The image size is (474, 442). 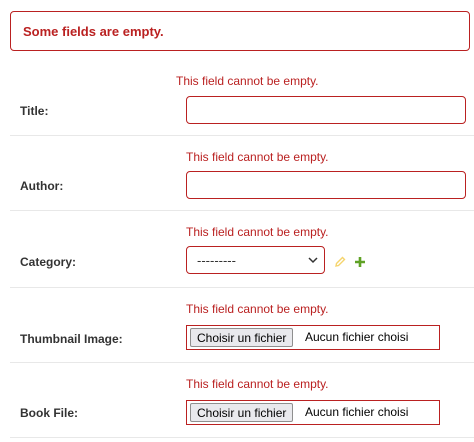 I want to click on chevron-down-icon, so click(x=313, y=260).